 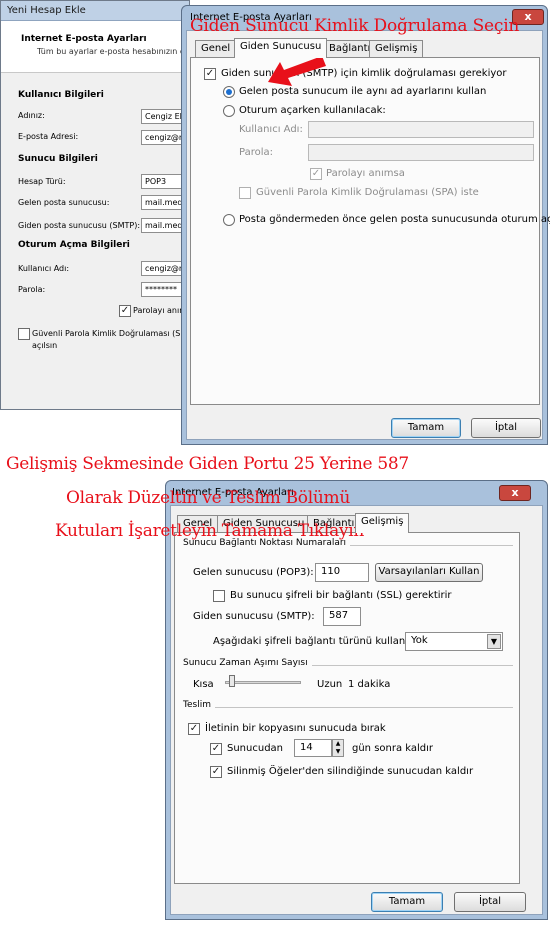 I want to click on password-label: Parola:, so click(x=32, y=289).